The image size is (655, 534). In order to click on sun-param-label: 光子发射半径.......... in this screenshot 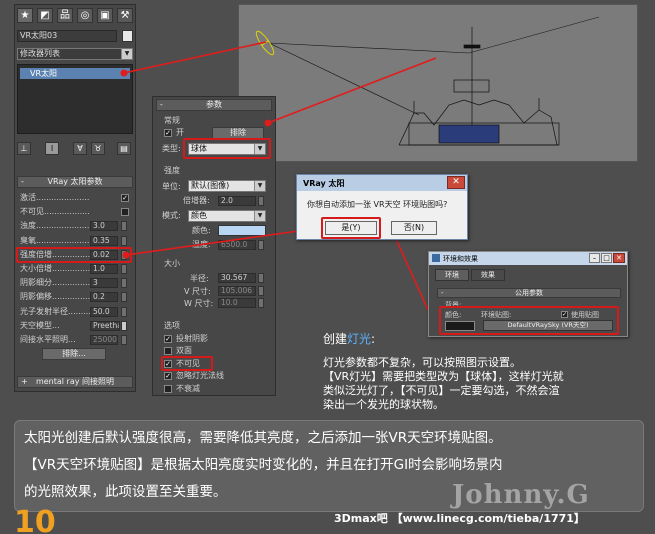, I will do `click(55, 311)`.